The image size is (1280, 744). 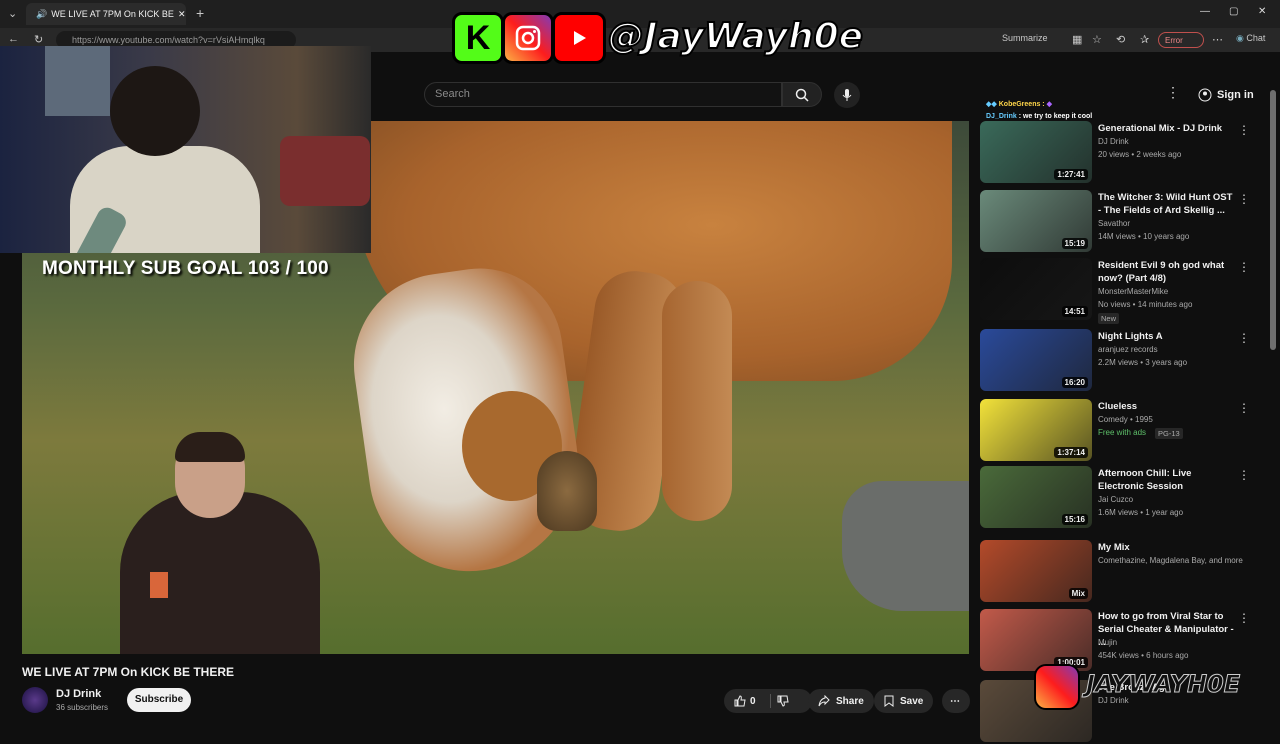 What do you see at coordinates (1168, 336) in the screenshot?
I see `recommendation-title: Night Lights A` at bounding box center [1168, 336].